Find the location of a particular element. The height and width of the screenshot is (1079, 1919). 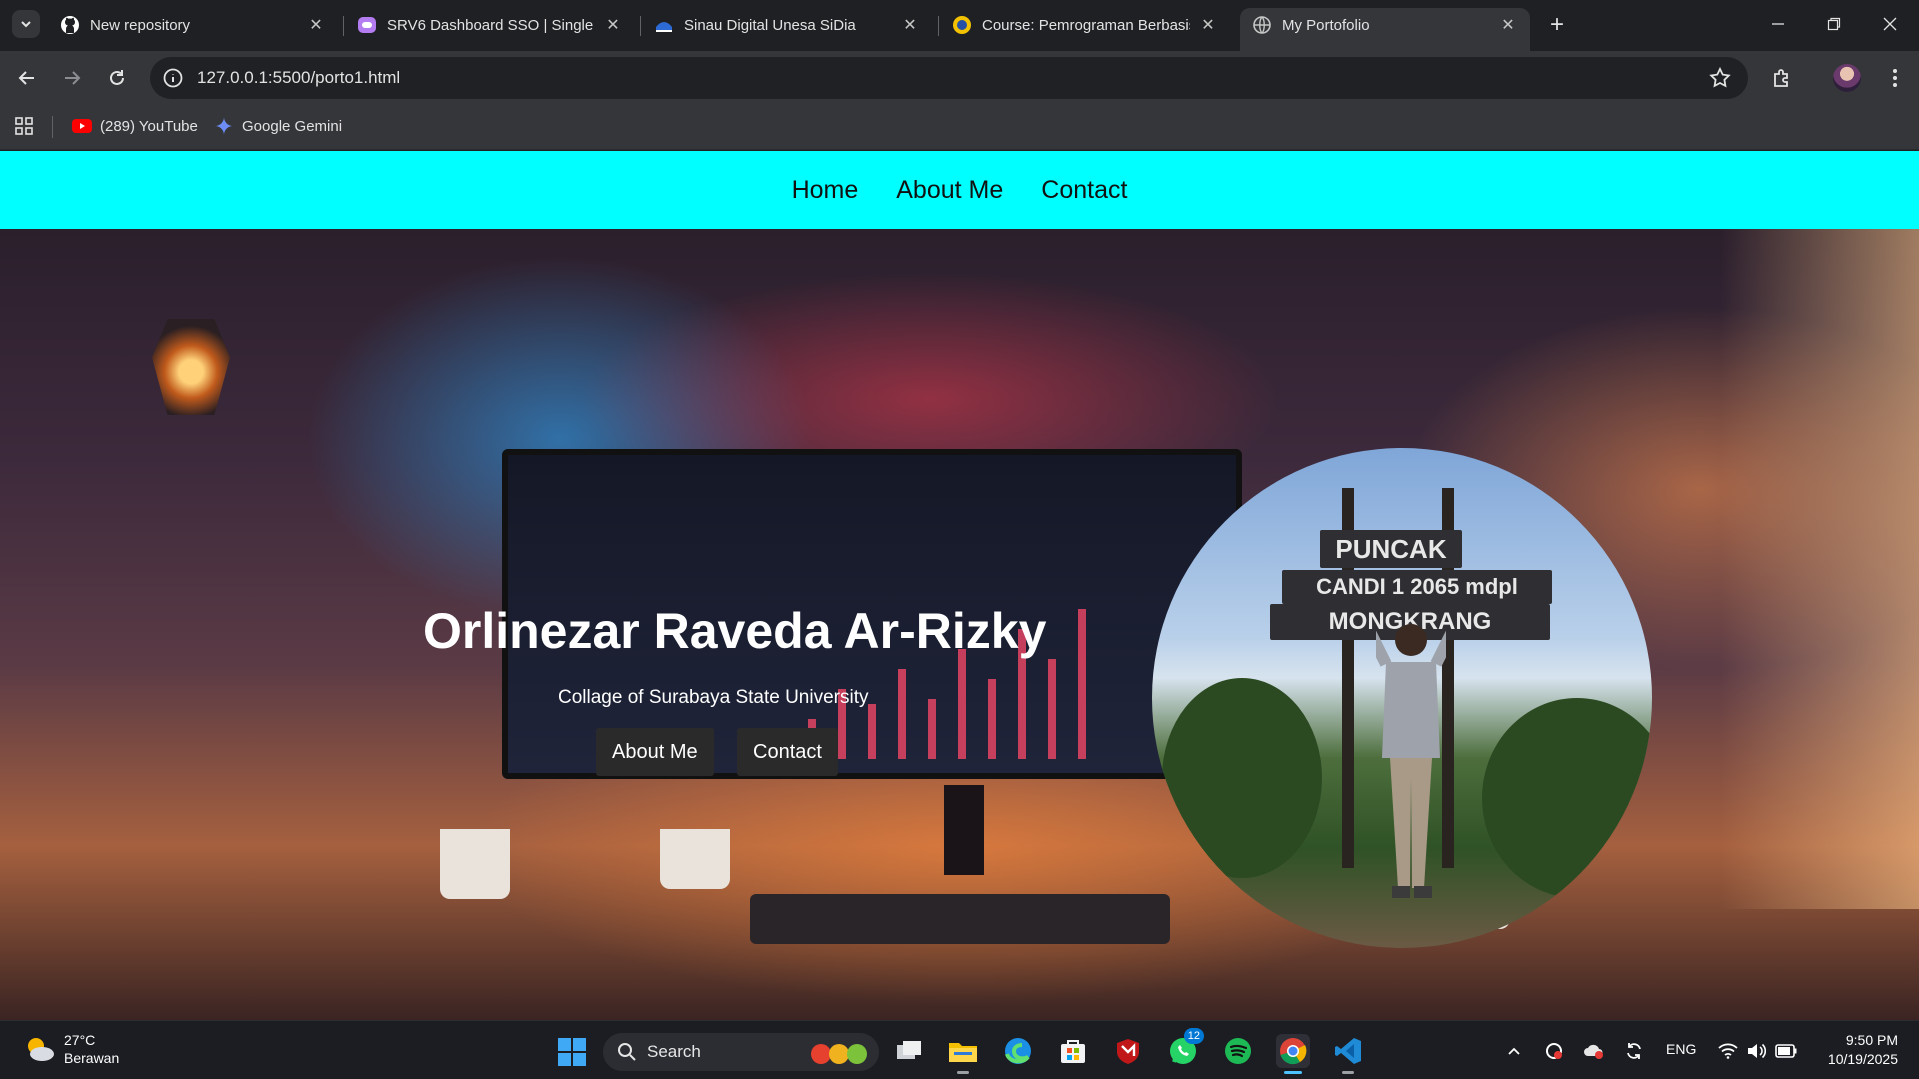

chevron-up-icon is located at coordinates (1514, 1051).